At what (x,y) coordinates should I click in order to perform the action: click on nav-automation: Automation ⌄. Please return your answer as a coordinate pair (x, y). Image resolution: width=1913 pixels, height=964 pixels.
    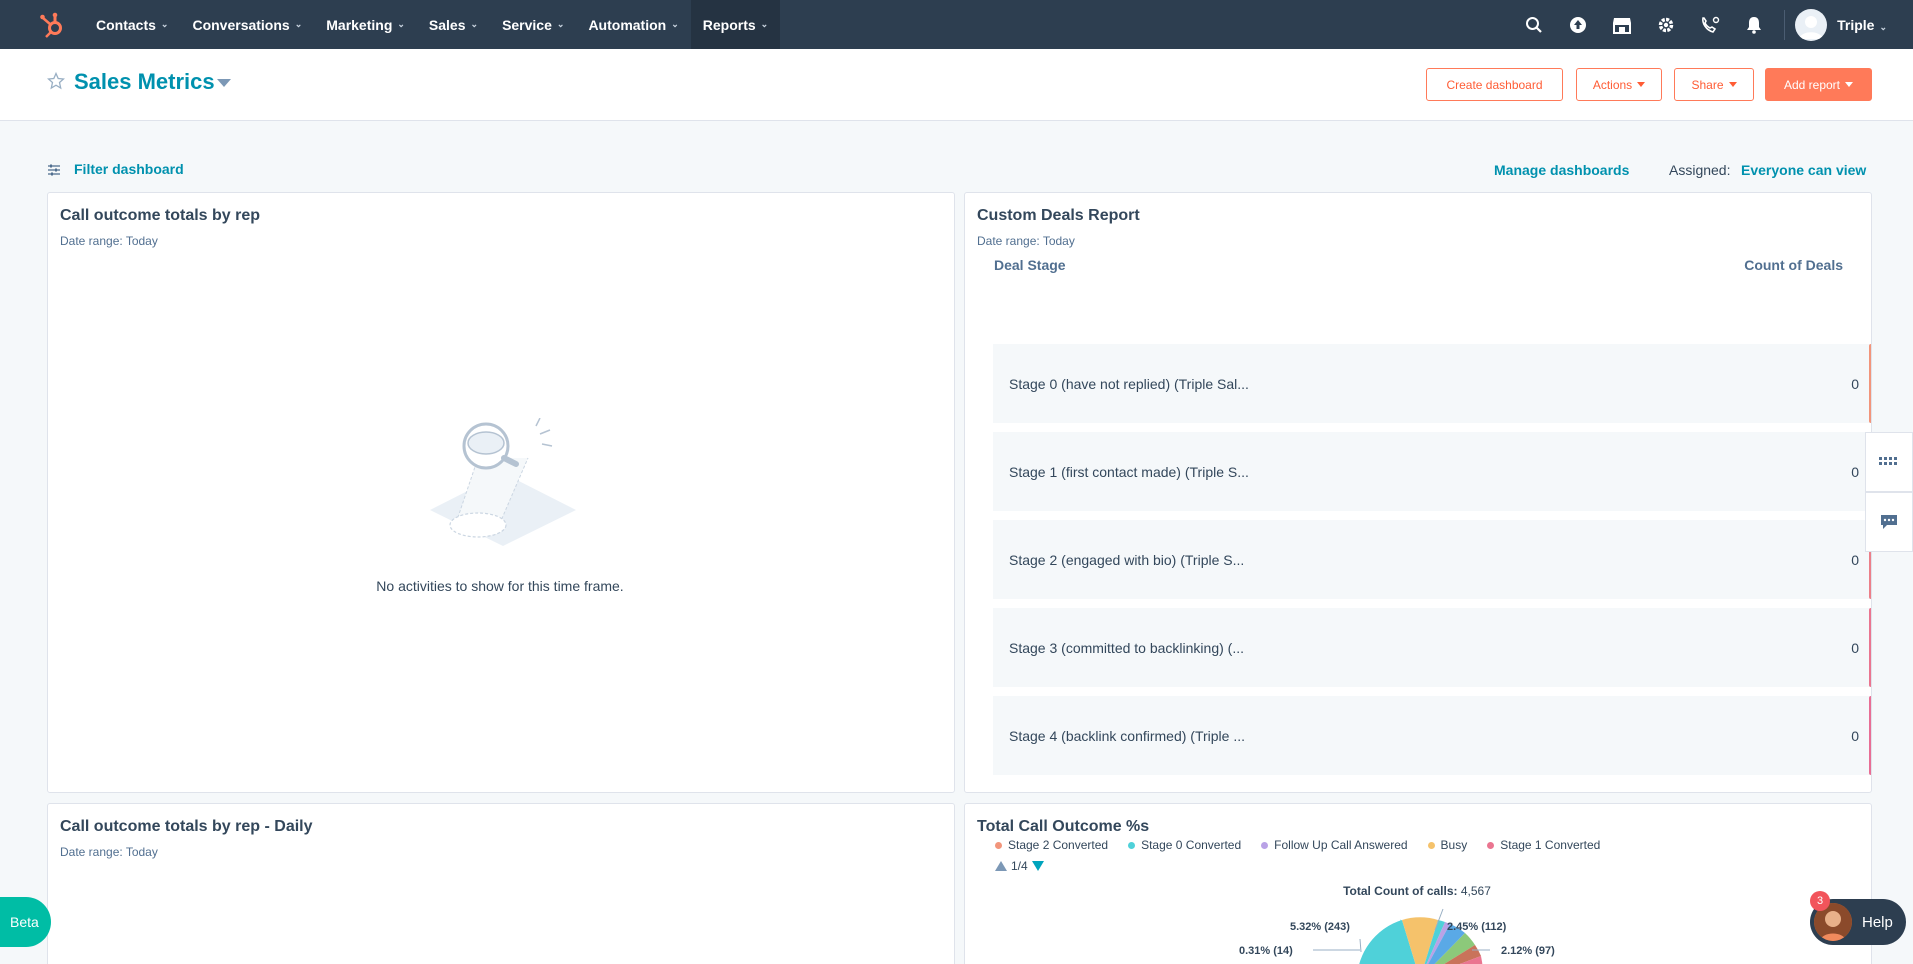
    Looking at the image, I should click on (633, 24).